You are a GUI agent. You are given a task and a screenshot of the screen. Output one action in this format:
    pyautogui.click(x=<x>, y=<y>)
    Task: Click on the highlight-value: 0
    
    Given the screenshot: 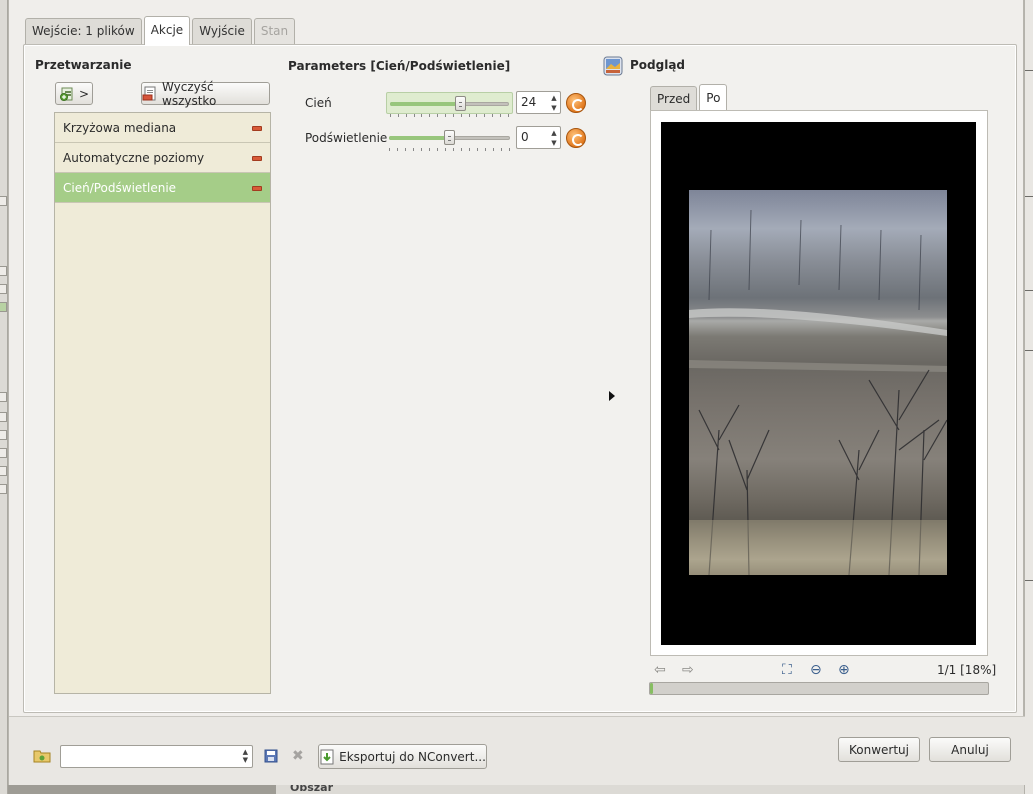 What is the action you would take?
    pyautogui.click(x=525, y=137)
    